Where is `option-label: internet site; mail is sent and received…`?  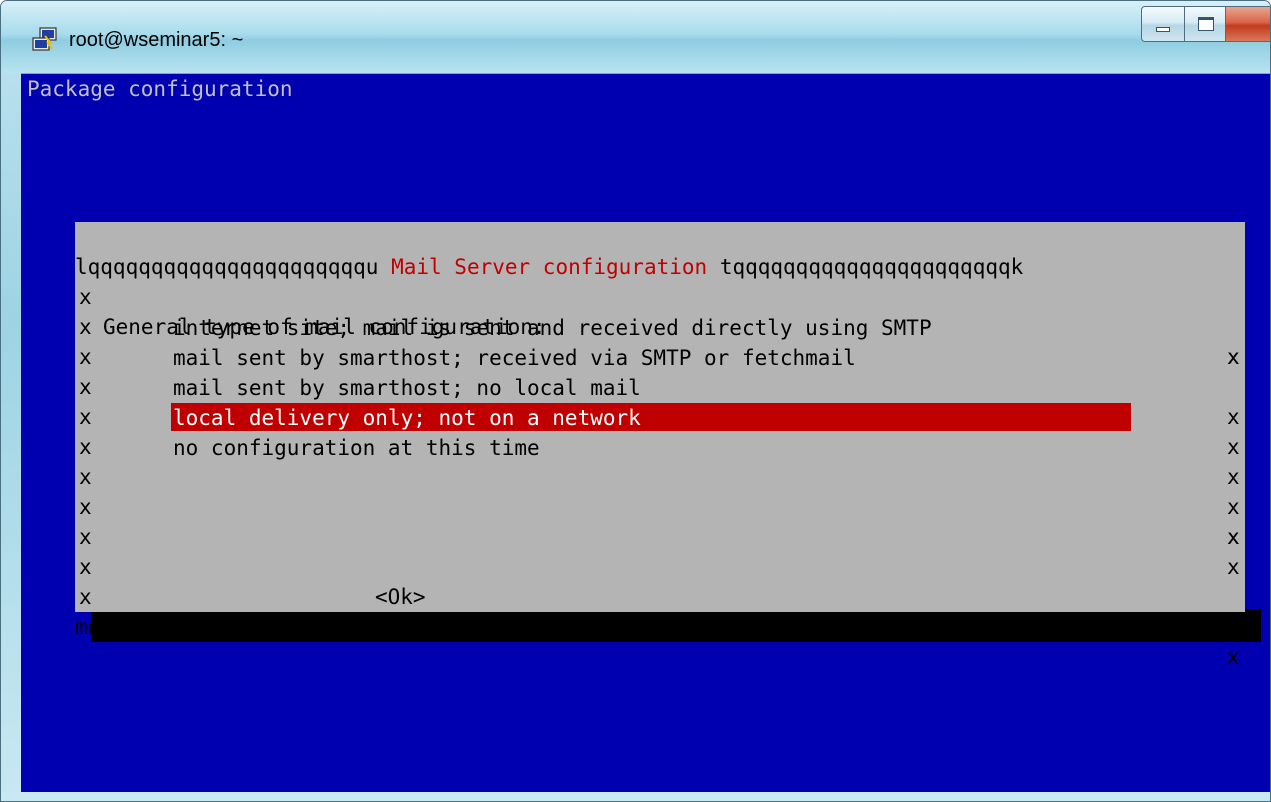
option-label: internet site; mail is sent and received… is located at coordinates (552, 328).